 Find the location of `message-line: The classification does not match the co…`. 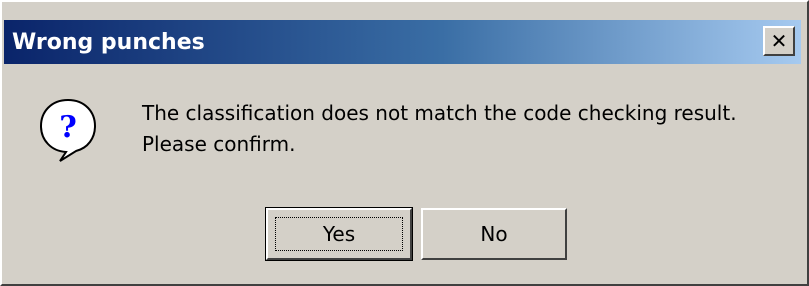

message-line: The classification does not match the co… is located at coordinates (439, 113).